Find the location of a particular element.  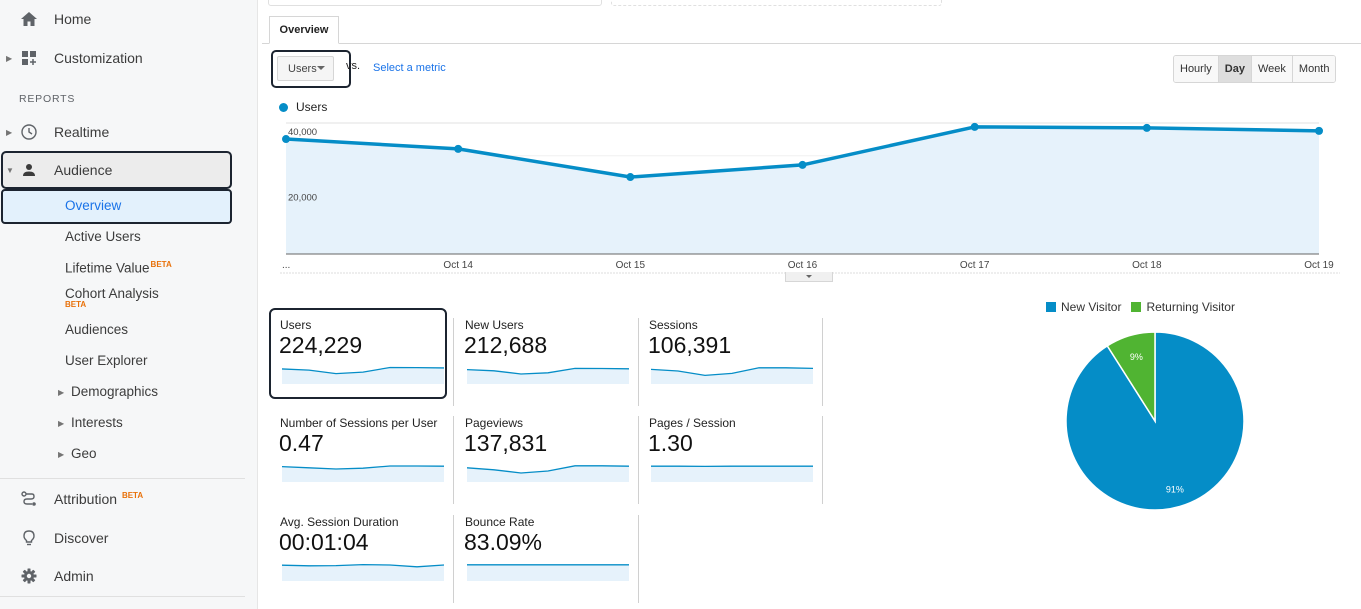

reports-section-label: REPORTS is located at coordinates (47, 99).